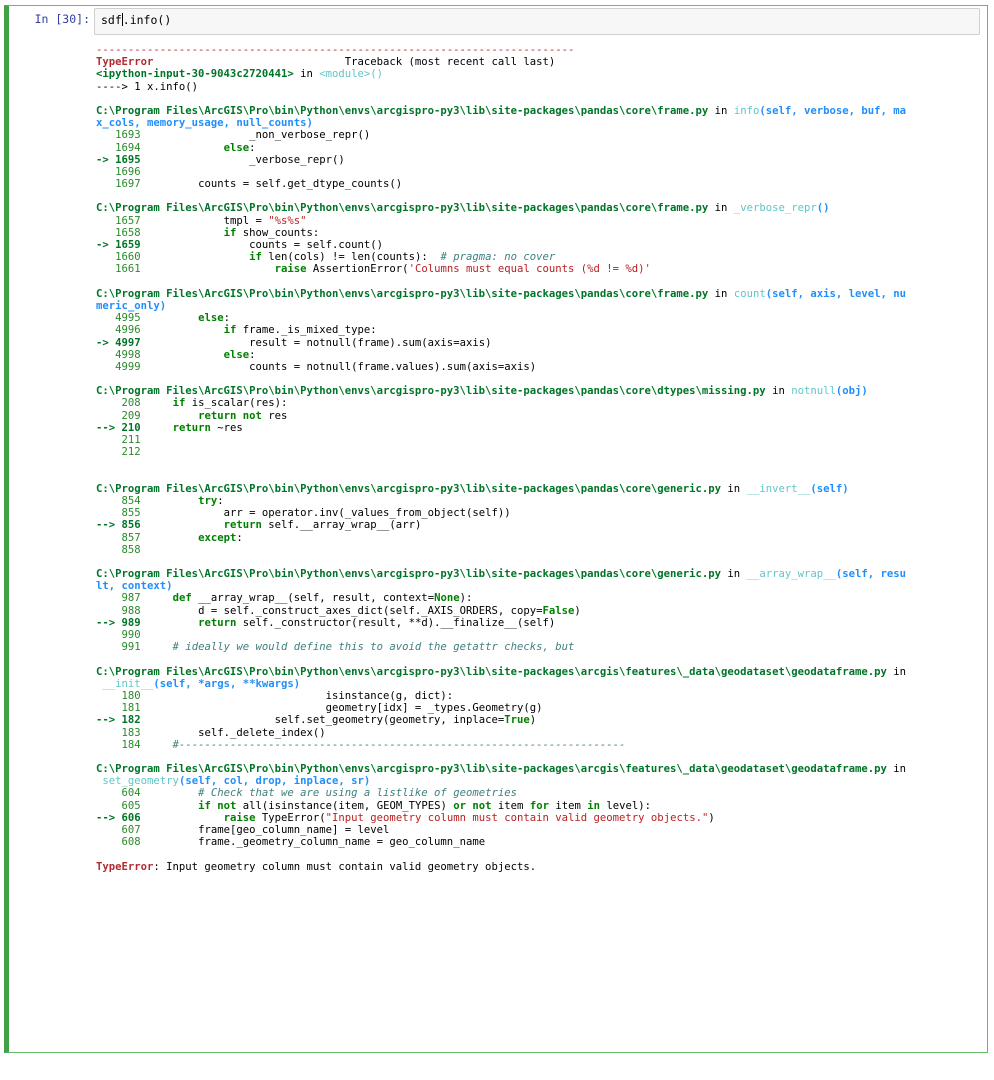 The image size is (994, 1080). Describe the element at coordinates (118, 622) in the screenshot. I see `line-number: --> 989` at that location.